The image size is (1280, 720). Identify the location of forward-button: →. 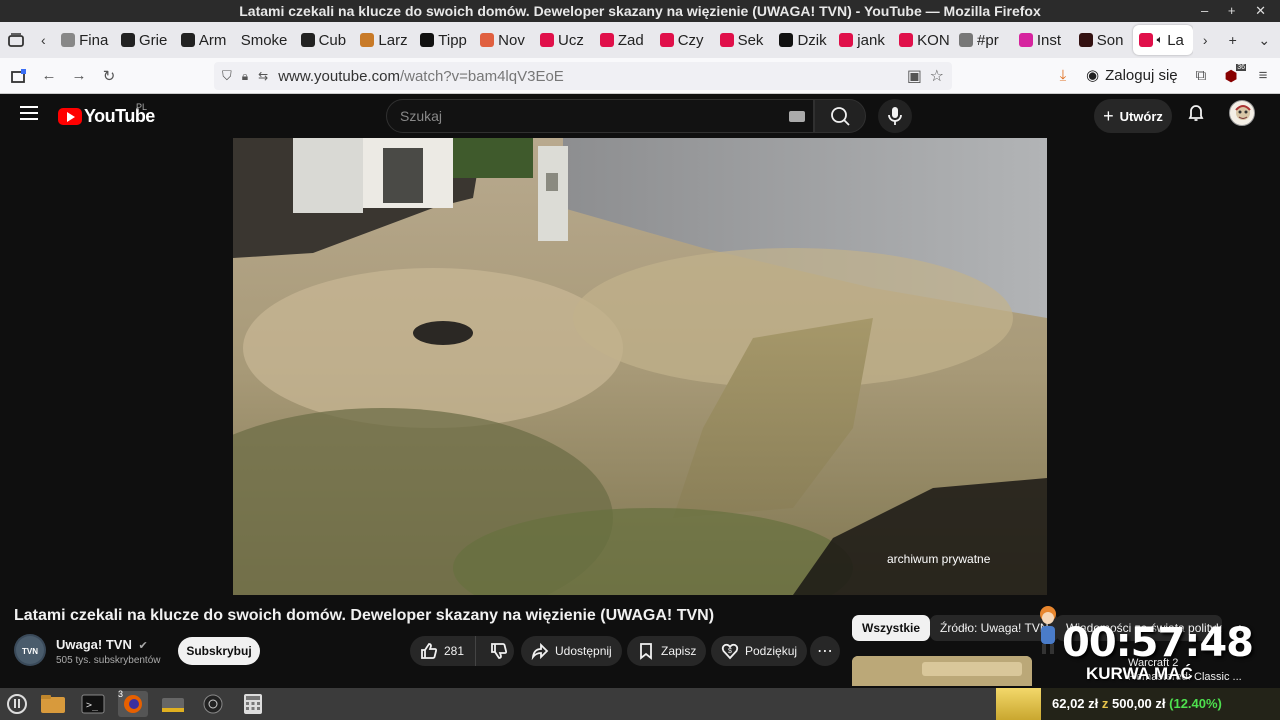
(79, 76).